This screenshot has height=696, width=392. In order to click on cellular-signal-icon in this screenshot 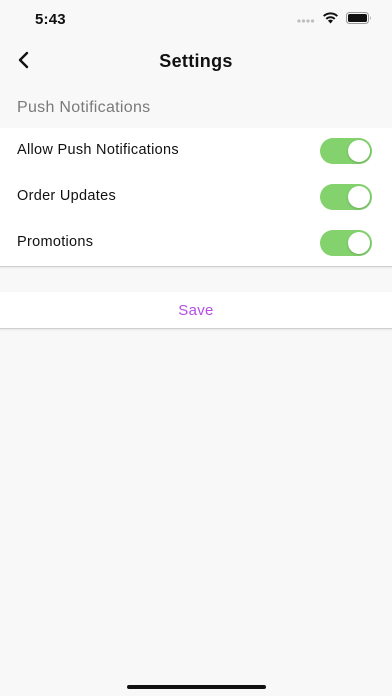, I will do `click(306, 18)`.